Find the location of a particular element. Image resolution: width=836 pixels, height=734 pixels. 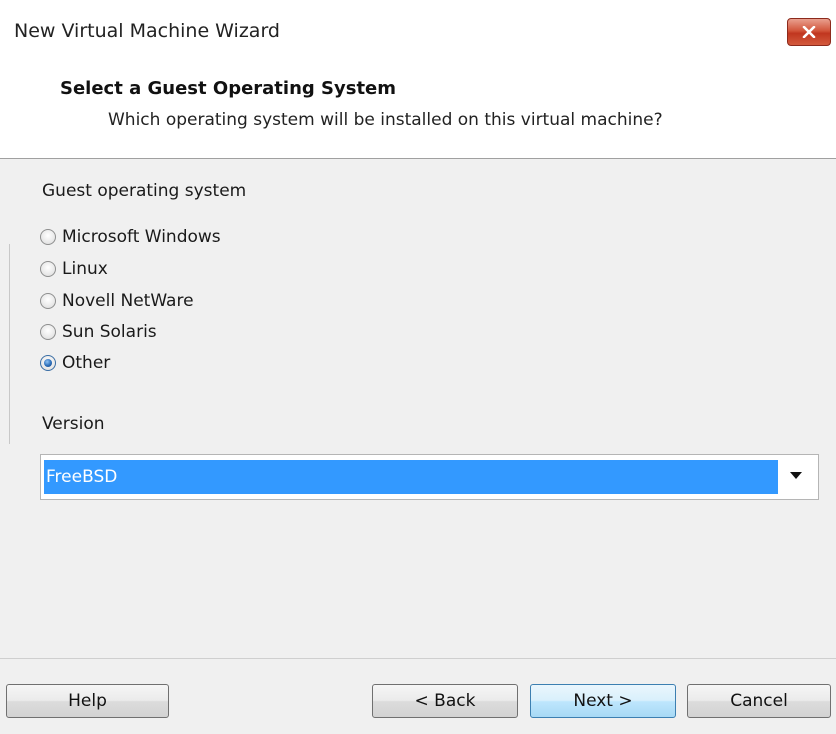

radio-button-selected is located at coordinates (48, 363).